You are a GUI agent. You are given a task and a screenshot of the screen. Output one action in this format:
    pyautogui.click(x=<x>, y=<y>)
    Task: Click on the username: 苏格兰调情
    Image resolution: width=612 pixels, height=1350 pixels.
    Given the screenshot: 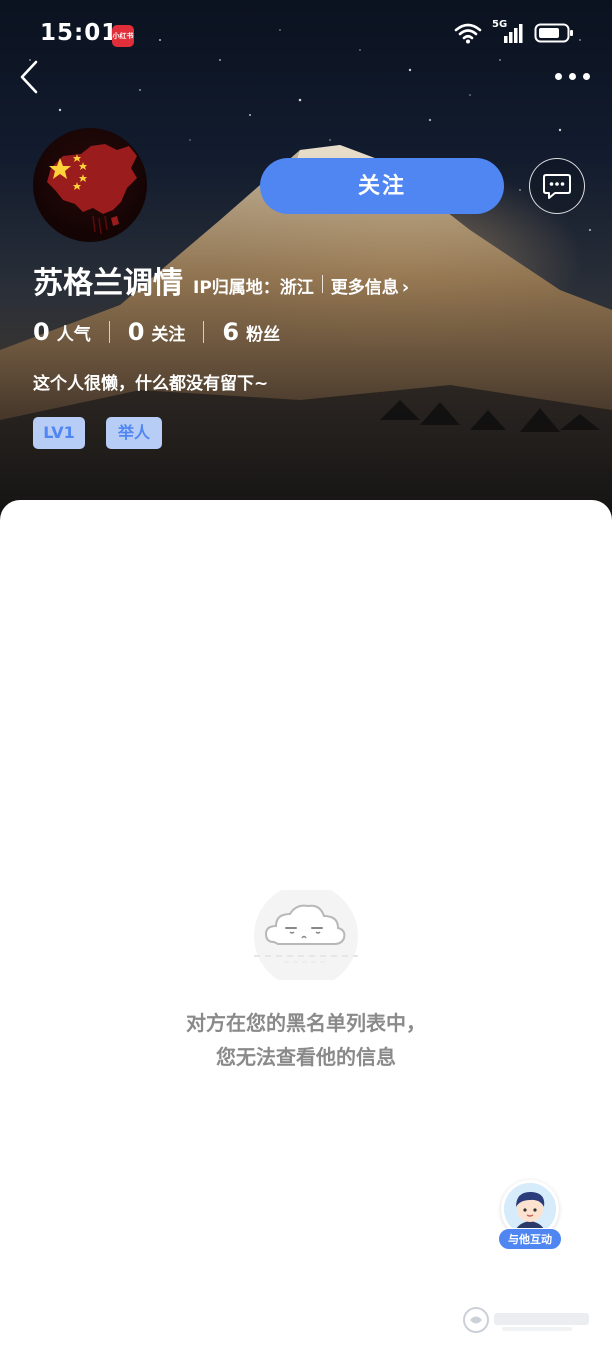 What is the action you would take?
    pyautogui.click(x=108, y=283)
    